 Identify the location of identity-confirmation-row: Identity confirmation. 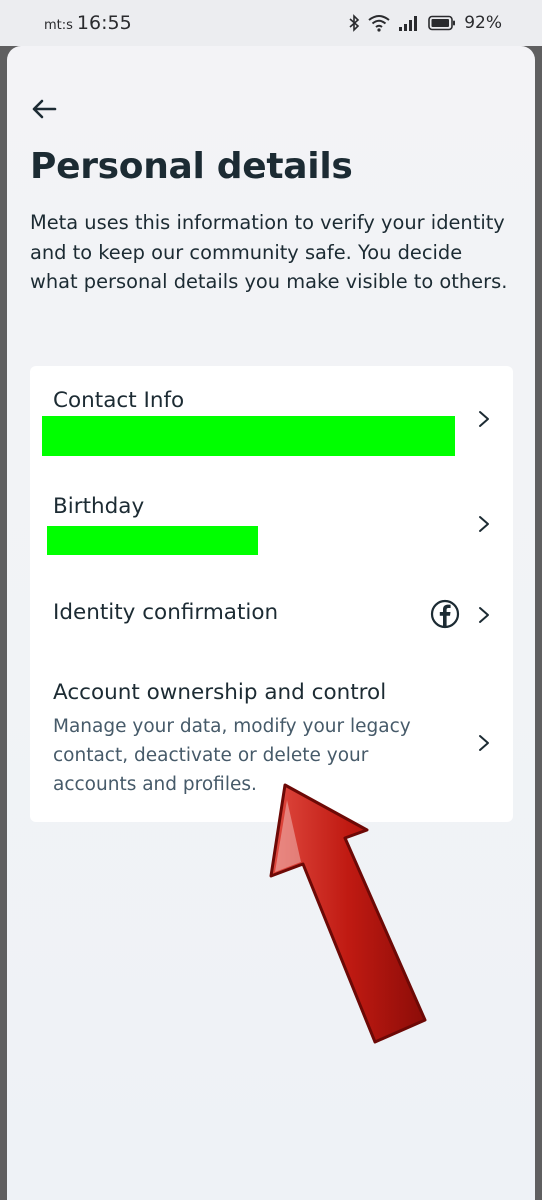
(271, 623).